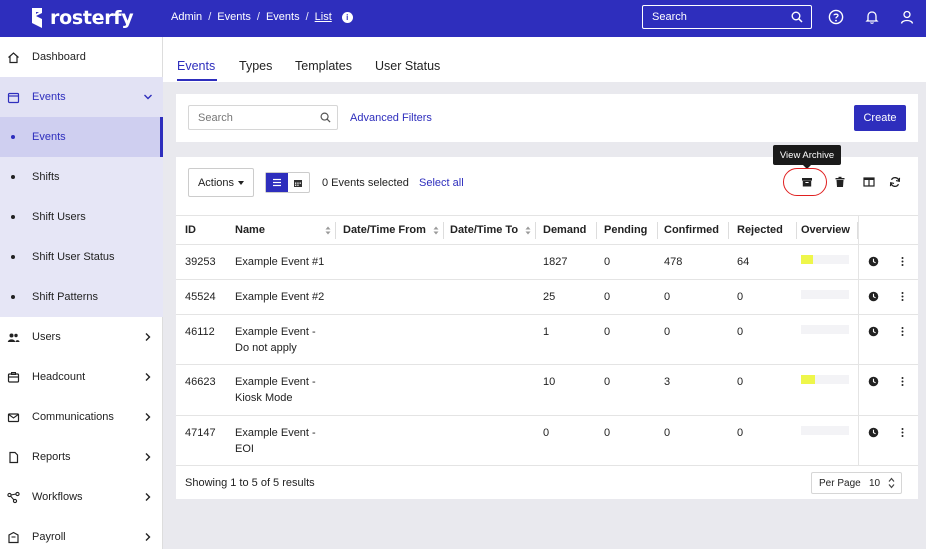 The image size is (926, 549). What do you see at coordinates (391, 118) in the screenshot?
I see `advanced-filters-link: Advanced Filters` at bounding box center [391, 118].